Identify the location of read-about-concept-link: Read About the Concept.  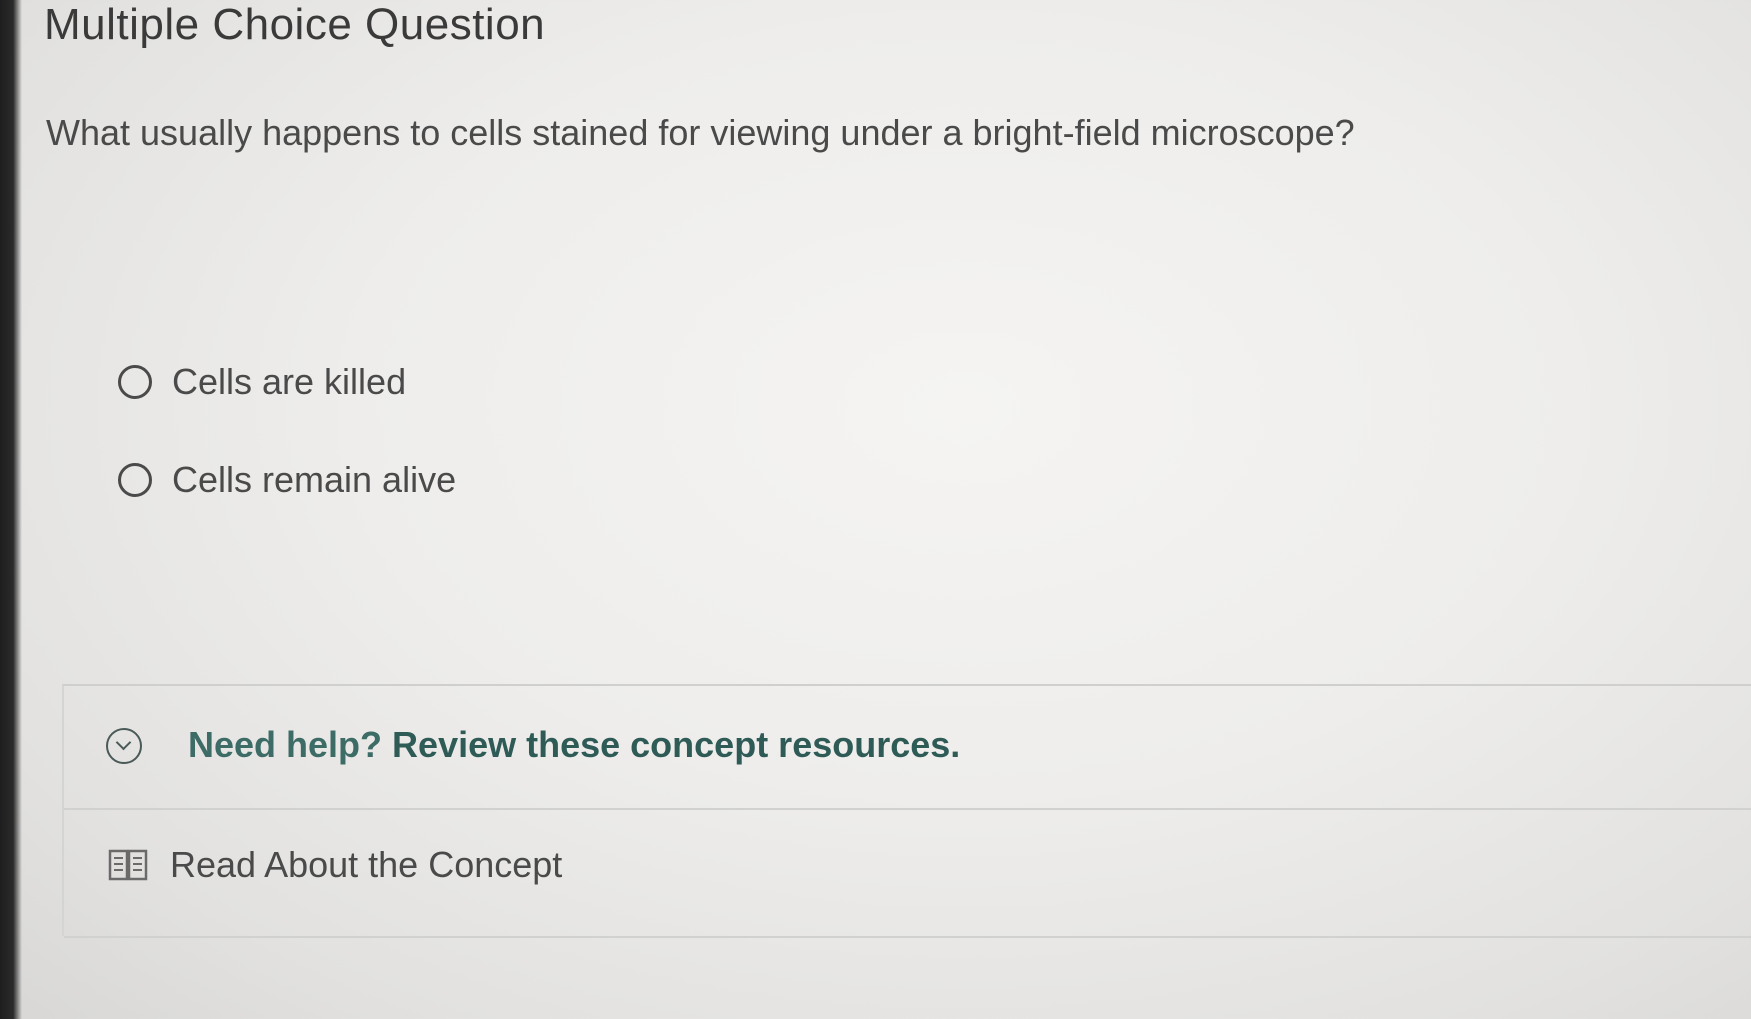
(335, 865).